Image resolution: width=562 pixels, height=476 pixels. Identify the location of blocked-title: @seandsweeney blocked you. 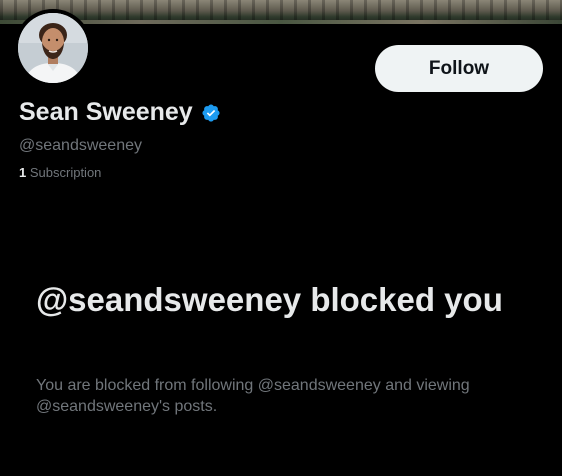
(269, 299).